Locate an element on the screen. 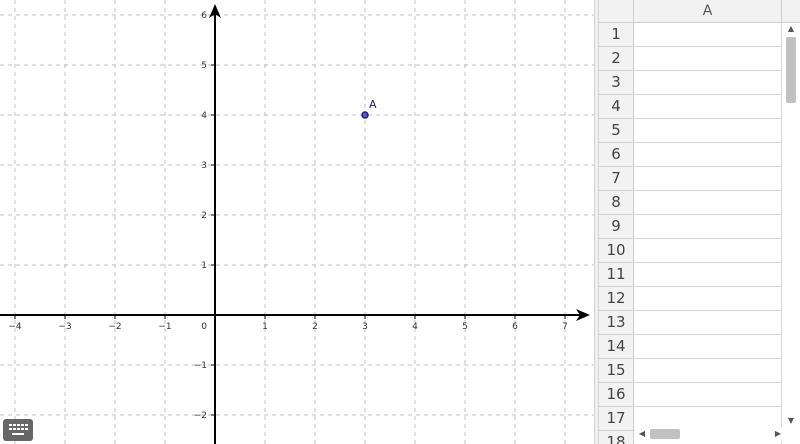 The image size is (800, 444). cell-a4 is located at coordinates (708, 107).